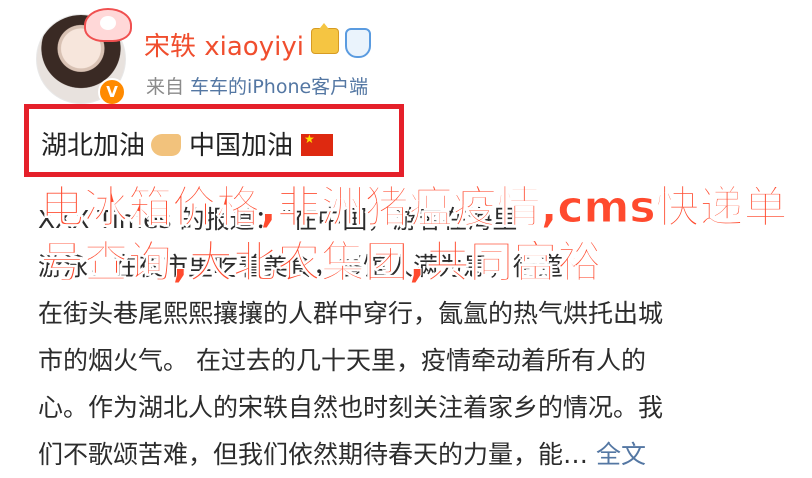  I want to click on highlight-part1: 湖北加油, so click(93, 146).